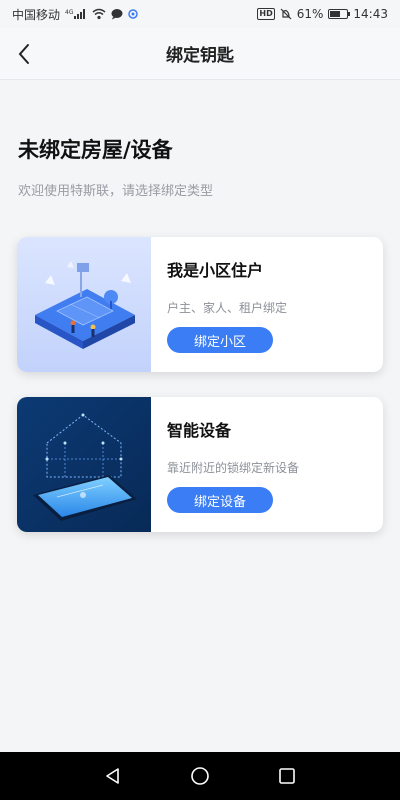 The image size is (400, 800). Describe the element at coordinates (227, 308) in the screenshot. I see `resident-card-description: 户主、家人、租户绑定` at that location.